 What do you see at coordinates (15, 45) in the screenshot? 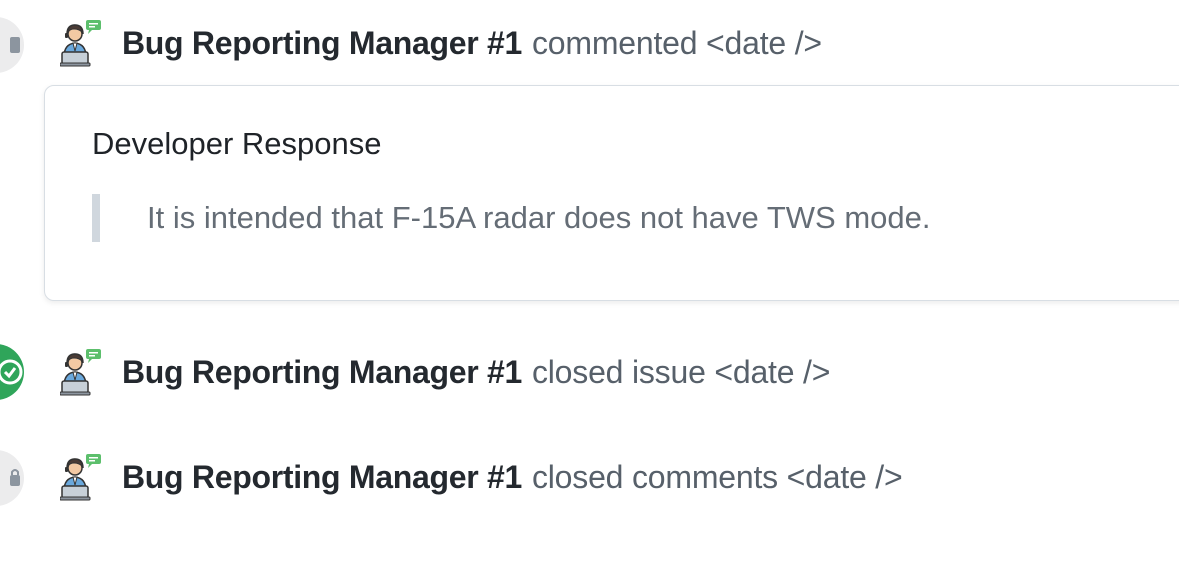
I see `comment-icon` at bounding box center [15, 45].